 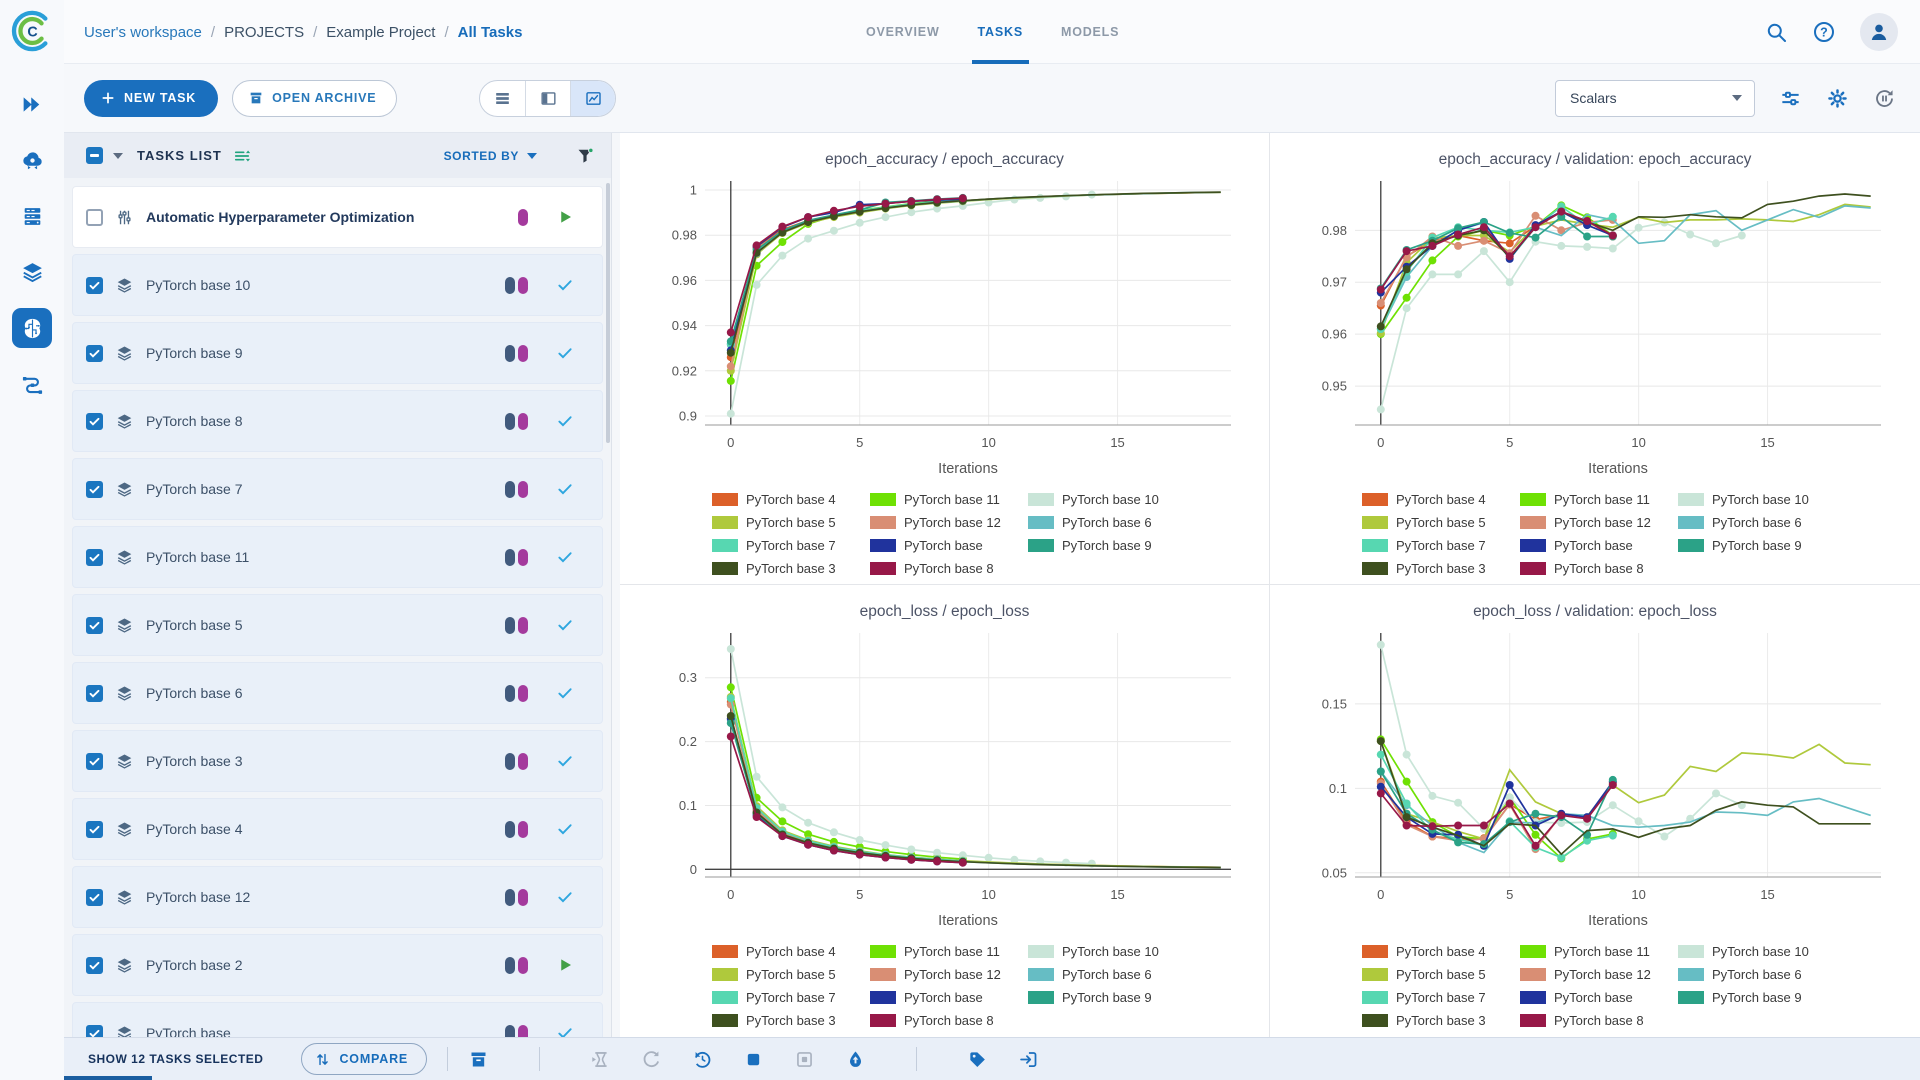 What do you see at coordinates (143, 32) in the screenshot?
I see `breadcrumb-item: User's workspace` at bounding box center [143, 32].